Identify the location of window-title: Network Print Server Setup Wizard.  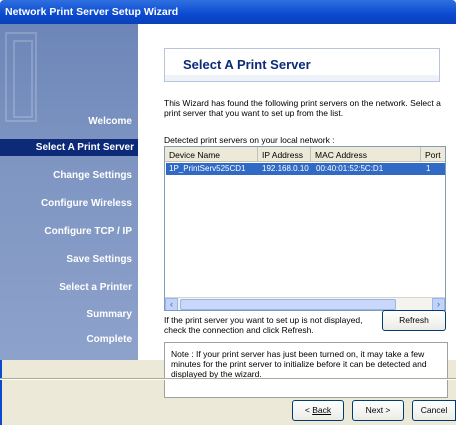
(92, 12).